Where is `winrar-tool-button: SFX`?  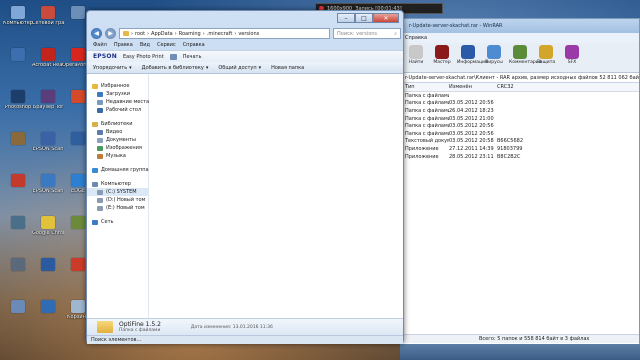
winrar-tool-button: SFX is located at coordinates (572, 57).